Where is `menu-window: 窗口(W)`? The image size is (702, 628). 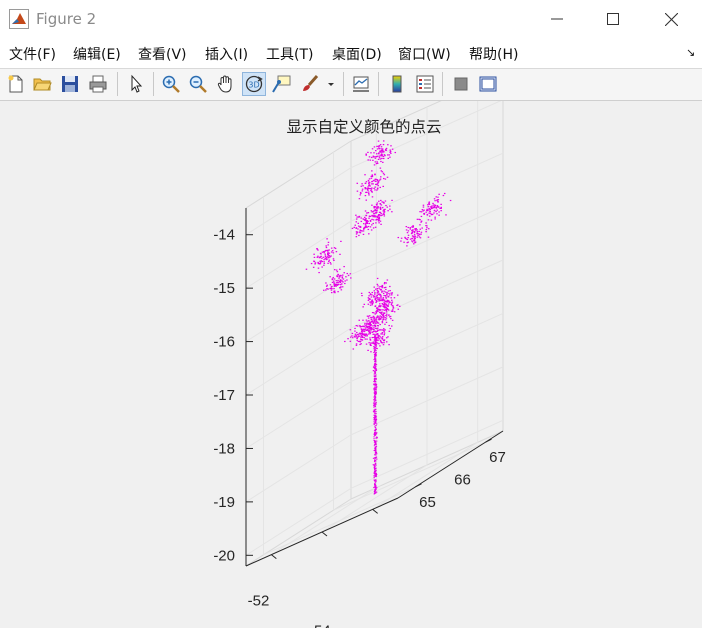
menu-window: 窗口(W) is located at coordinates (424, 54).